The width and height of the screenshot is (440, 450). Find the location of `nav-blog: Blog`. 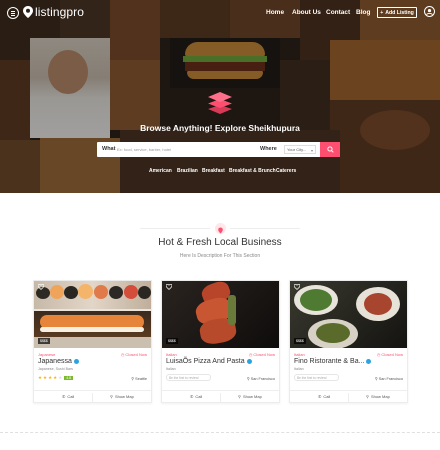

nav-blog: Blog is located at coordinates (363, 12).